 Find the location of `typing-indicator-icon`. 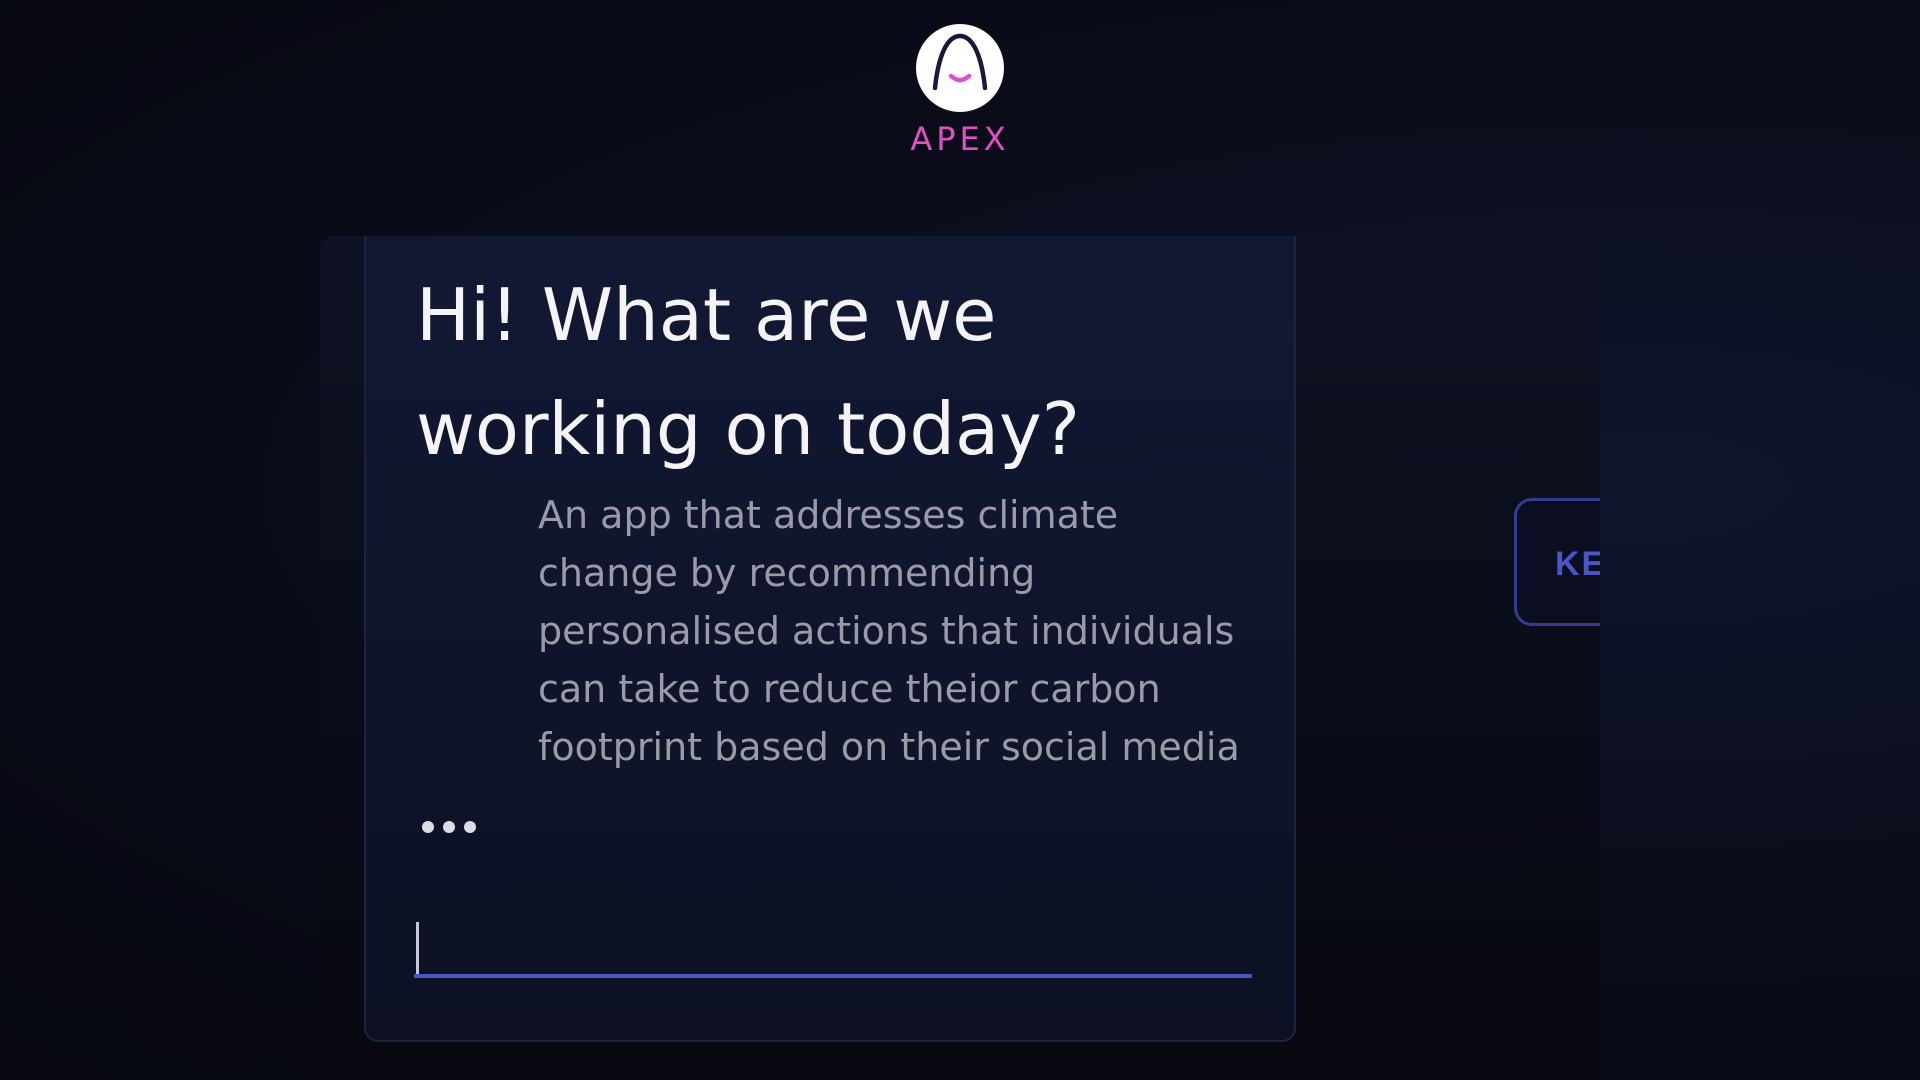

typing-indicator-icon is located at coordinates (449, 827).